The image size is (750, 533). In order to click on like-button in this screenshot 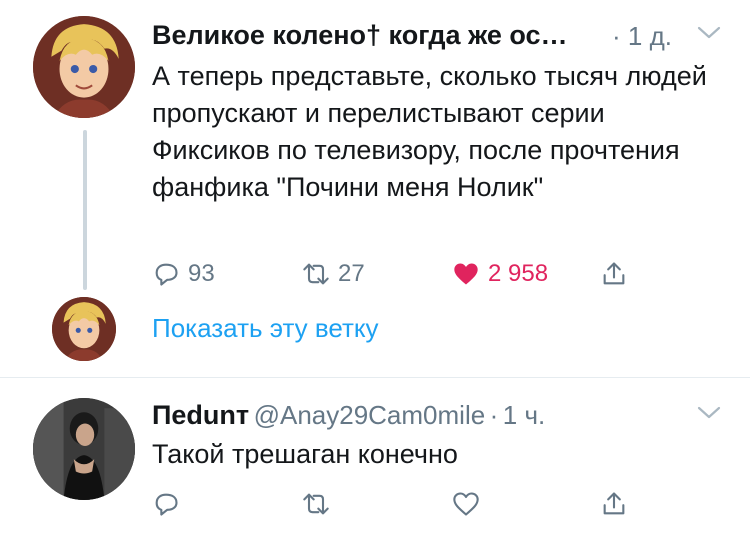, I will do `click(466, 504)`.